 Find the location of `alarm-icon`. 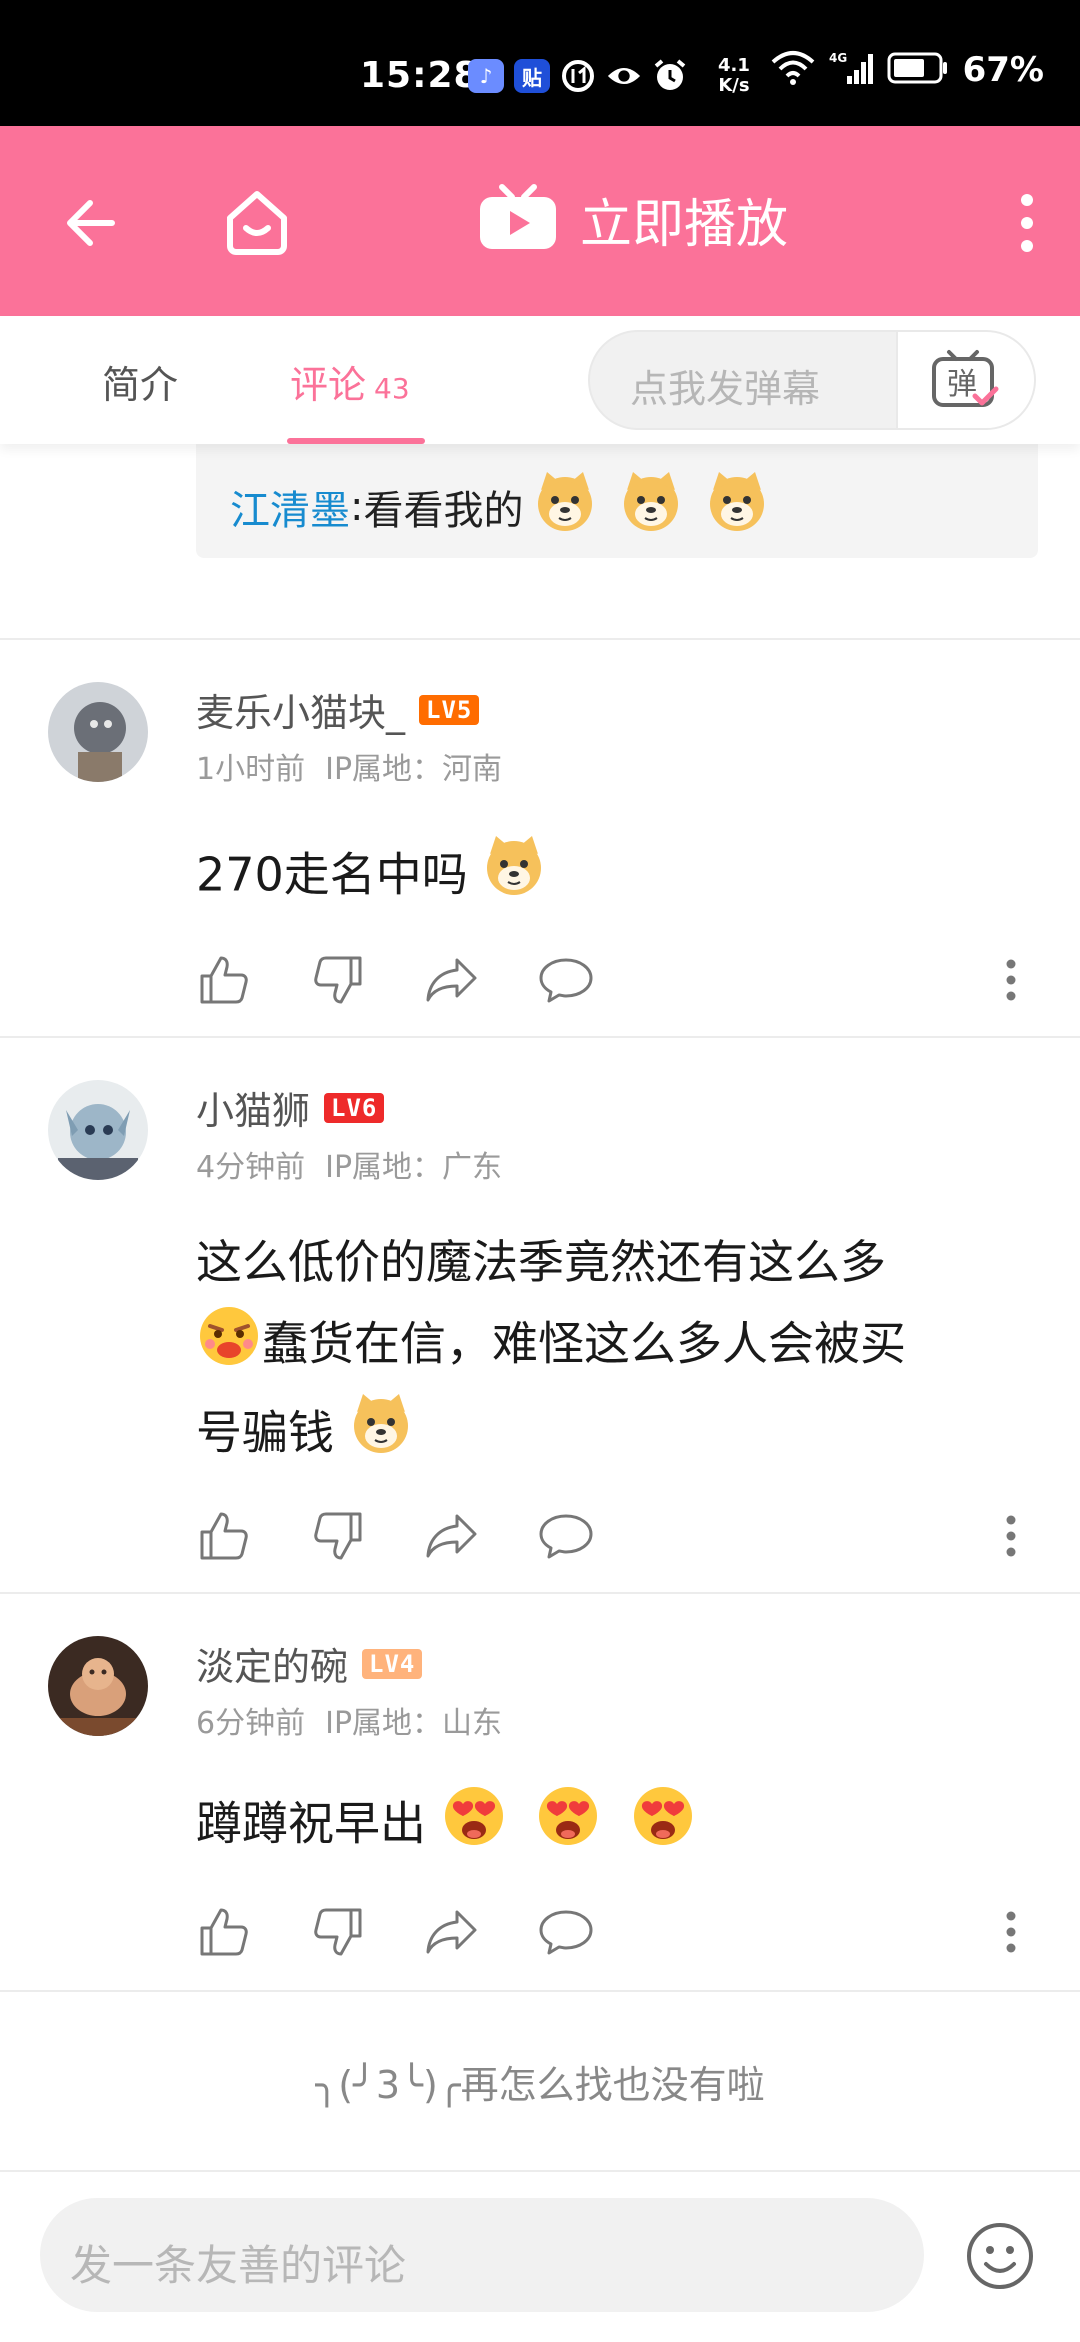

alarm-icon is located at coordinates (670, 76).